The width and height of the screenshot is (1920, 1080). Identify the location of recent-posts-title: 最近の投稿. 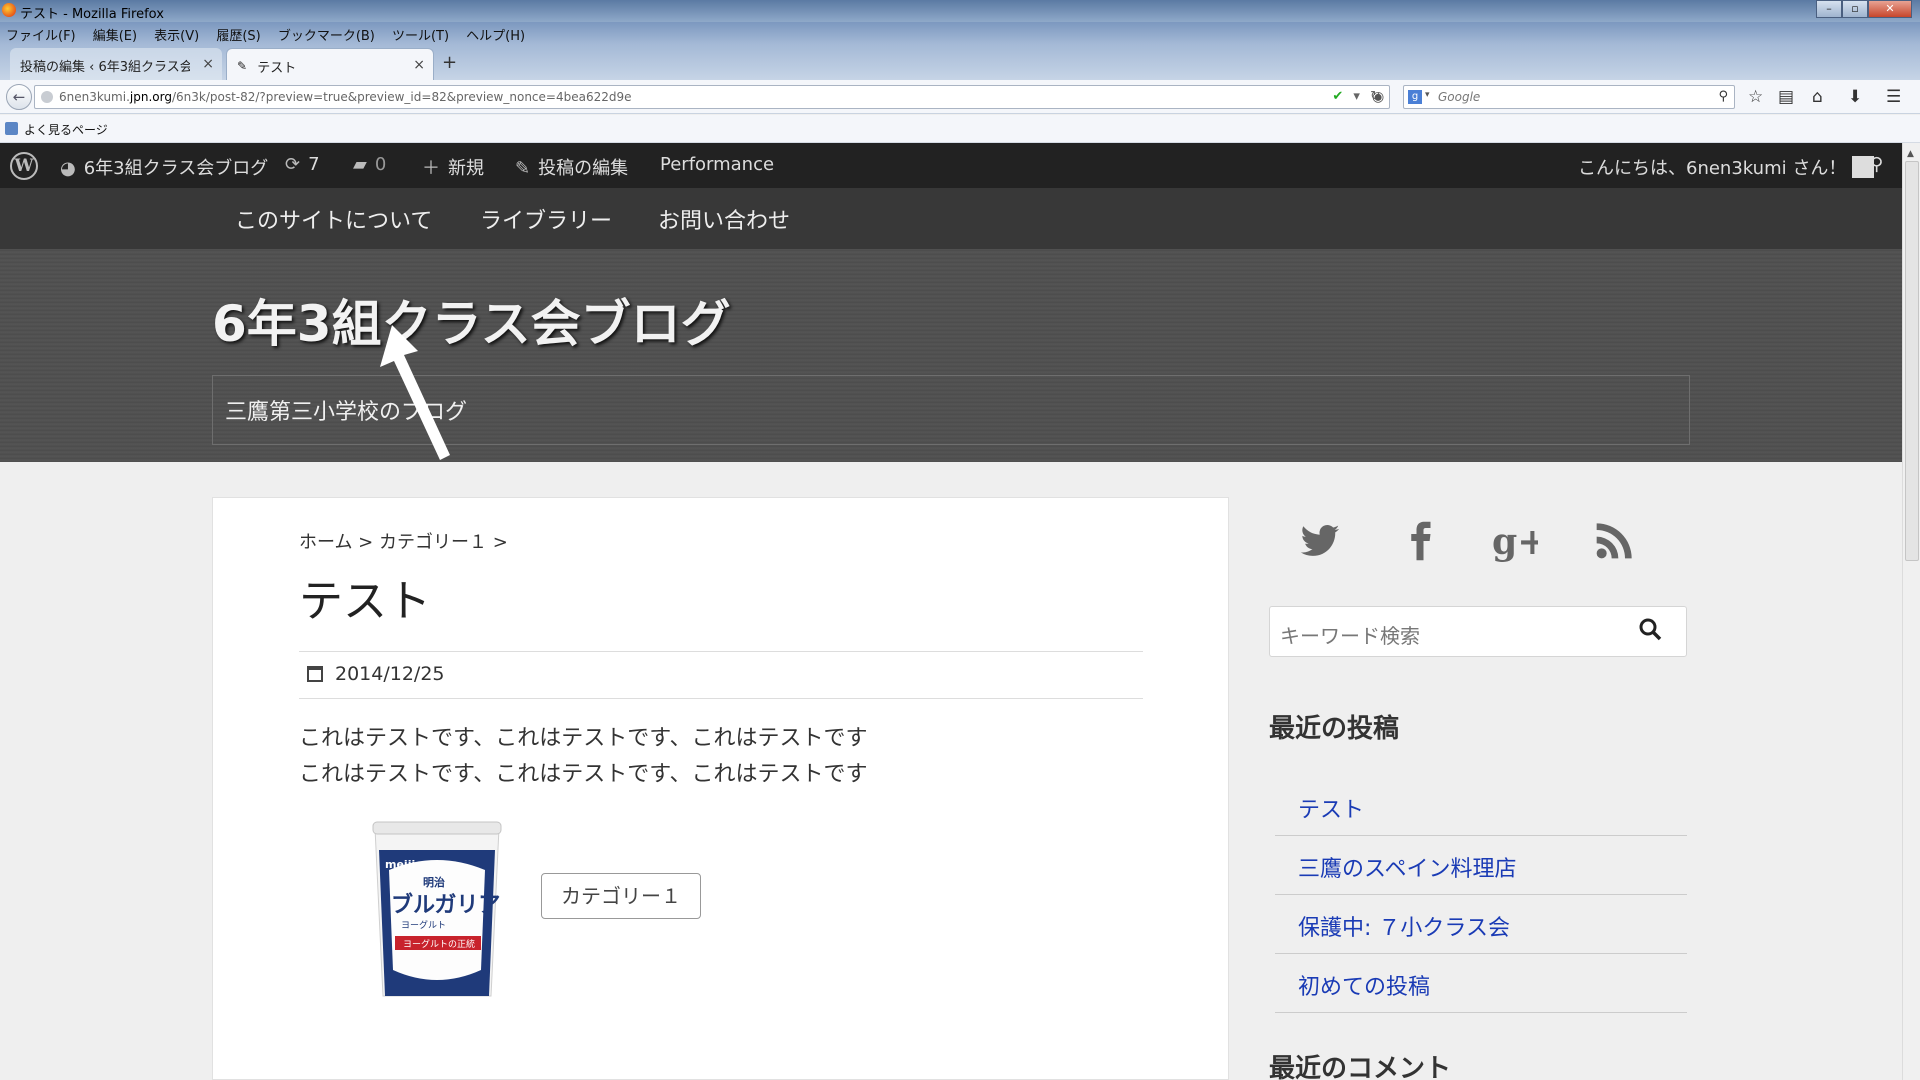
(1334, 729).